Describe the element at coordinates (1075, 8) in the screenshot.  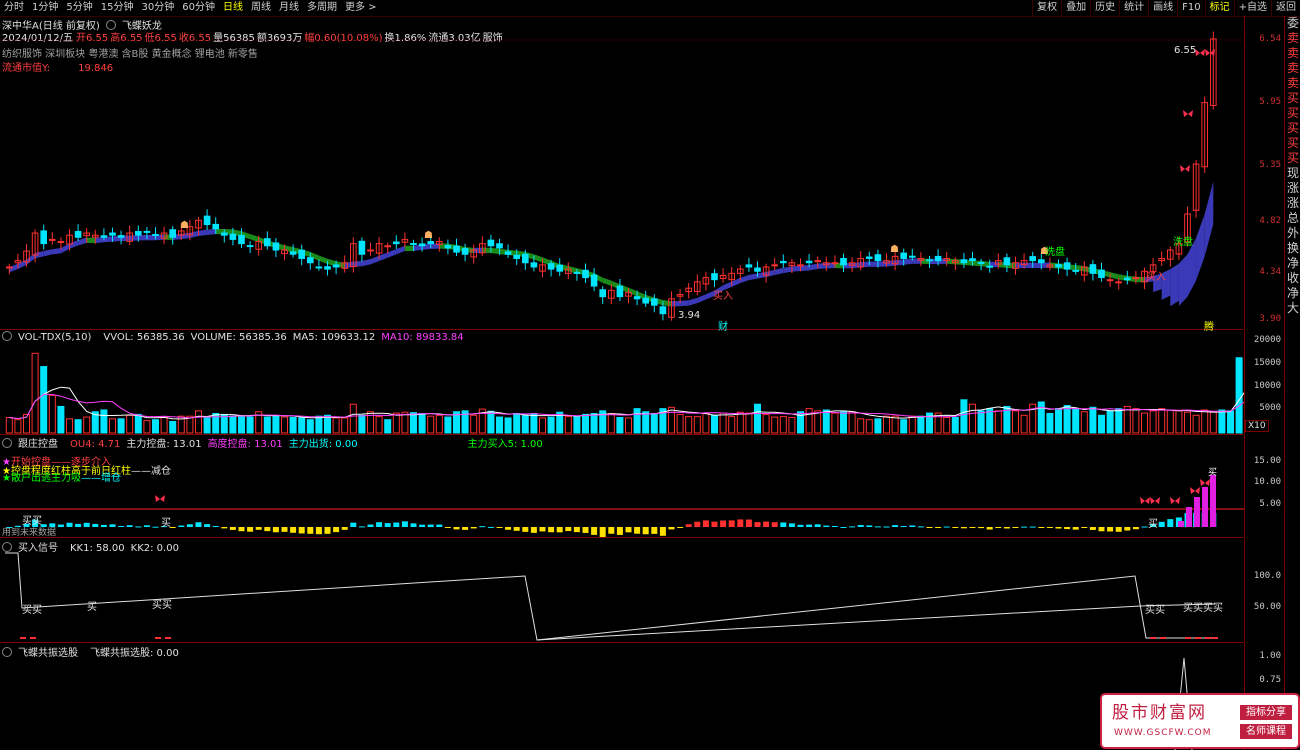
I see `toolbar-action-1: 叠加` at that location.